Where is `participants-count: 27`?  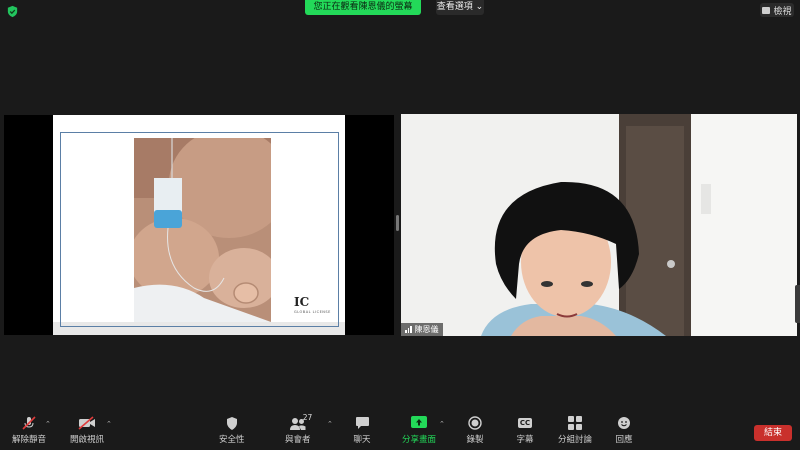 participants-count: 27 is located at coordinates (307, 417).